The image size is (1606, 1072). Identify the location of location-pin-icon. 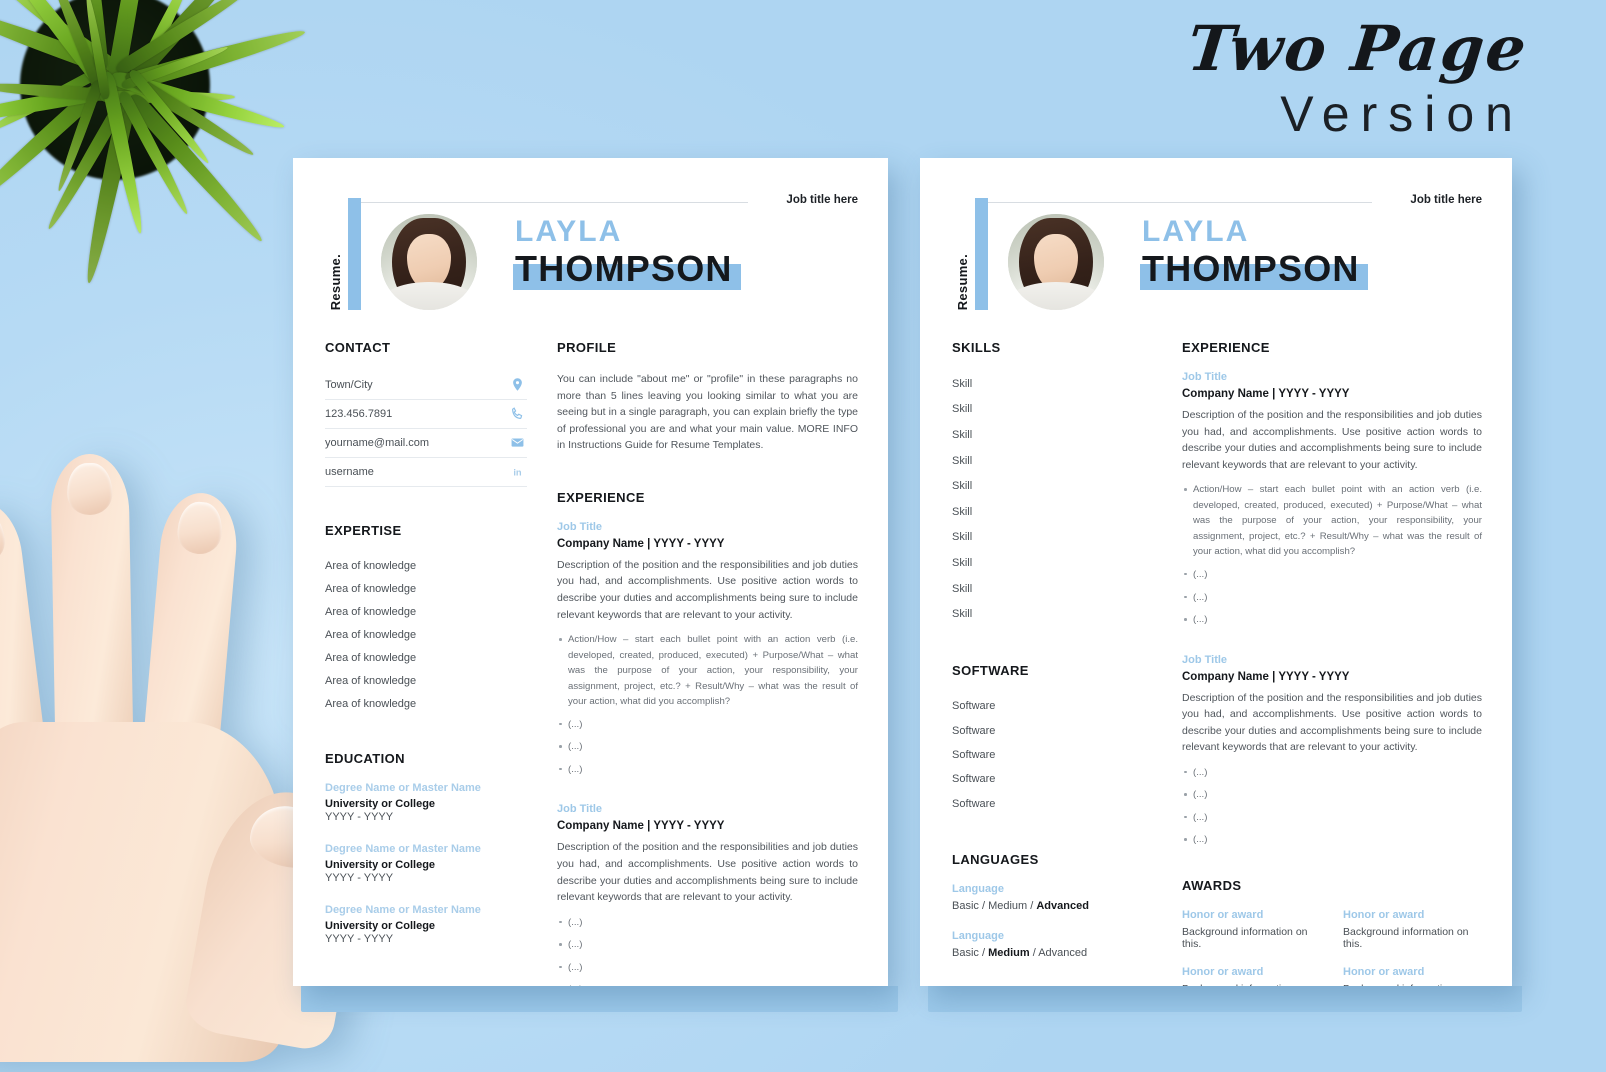
(517, 384).